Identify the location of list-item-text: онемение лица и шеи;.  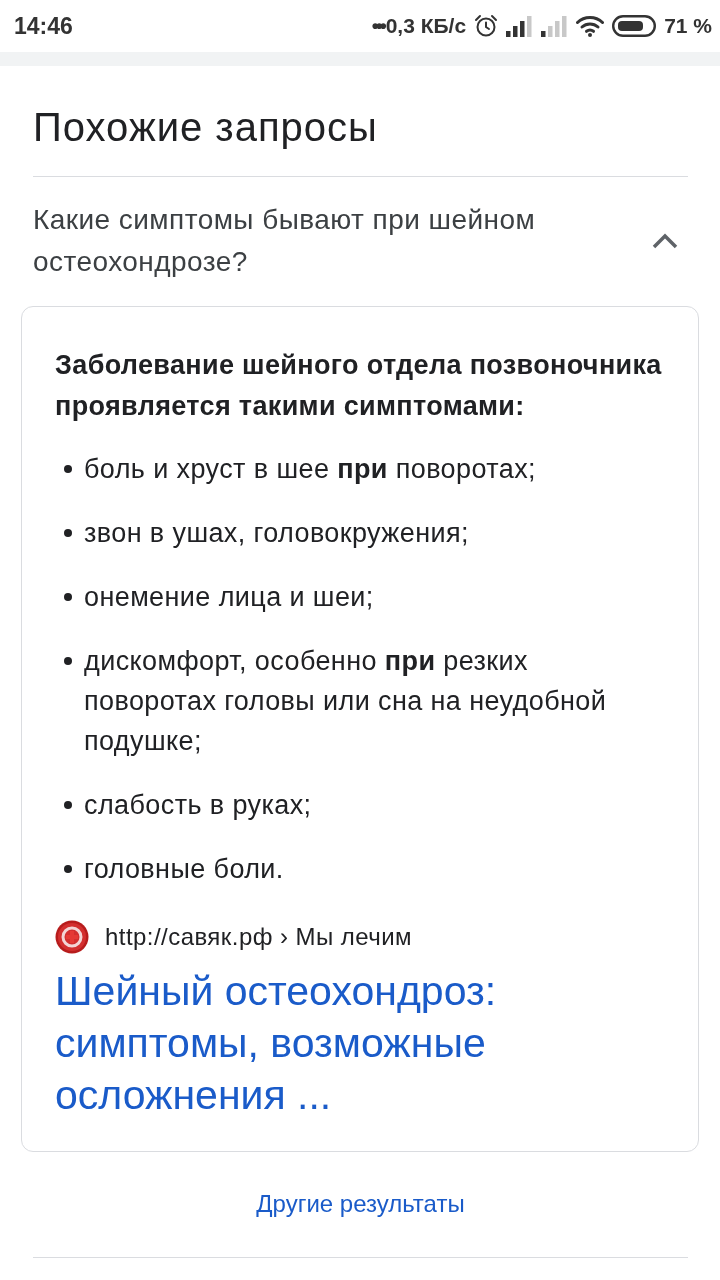
(229, 597).